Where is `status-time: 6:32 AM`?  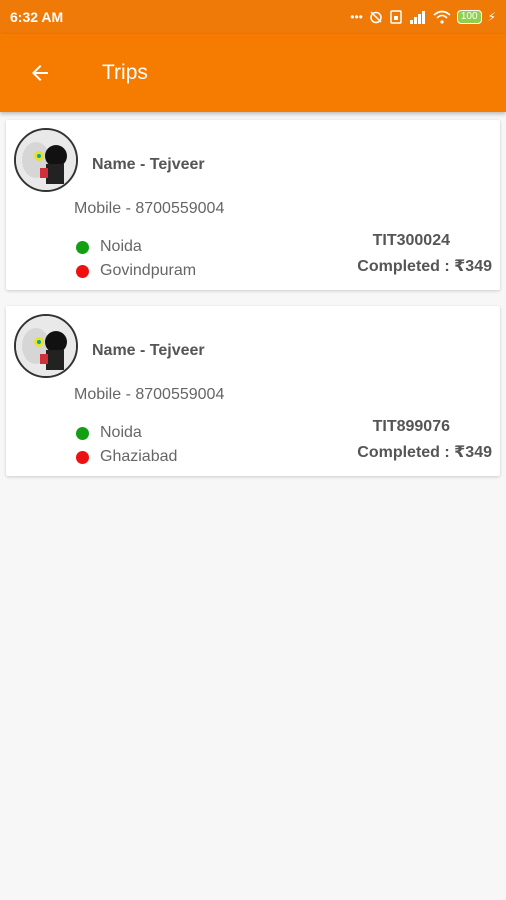
status-time: 6:32 AM is located at coordinates (37, 17).